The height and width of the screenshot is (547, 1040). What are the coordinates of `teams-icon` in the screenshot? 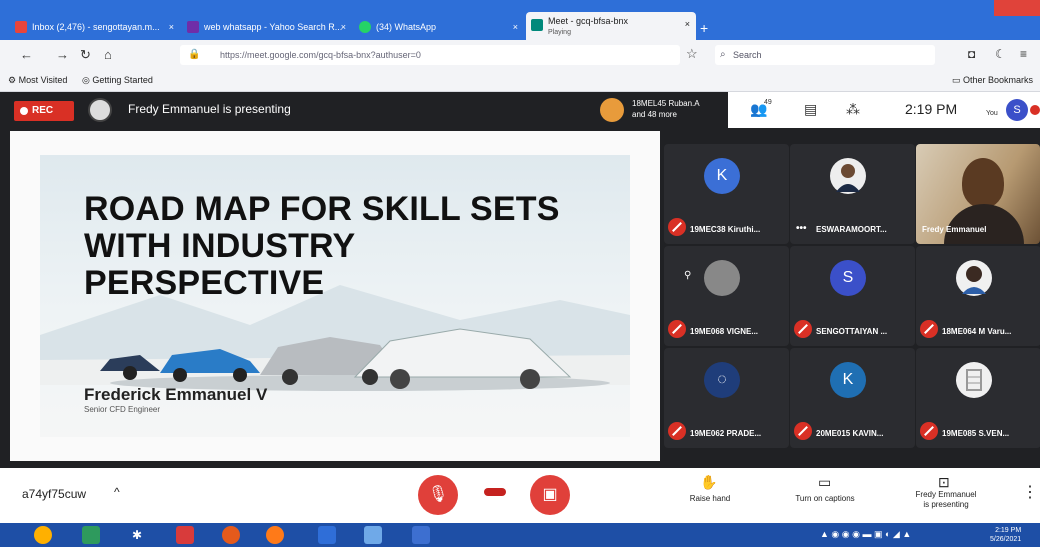 It's located at (327, 535).